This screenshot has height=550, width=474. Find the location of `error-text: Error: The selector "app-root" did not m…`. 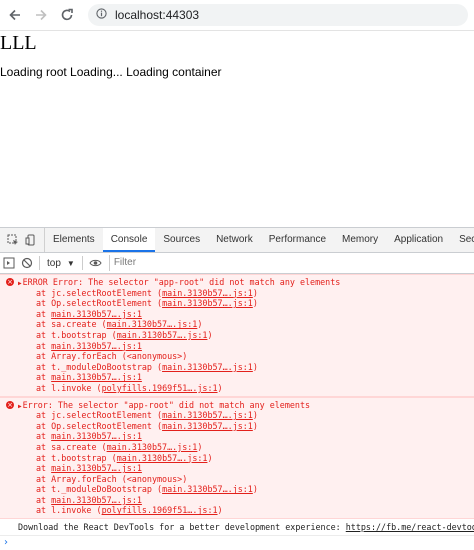

error-text: Error: The selector "app-root" did not m… is located at coordinates (166, 404).